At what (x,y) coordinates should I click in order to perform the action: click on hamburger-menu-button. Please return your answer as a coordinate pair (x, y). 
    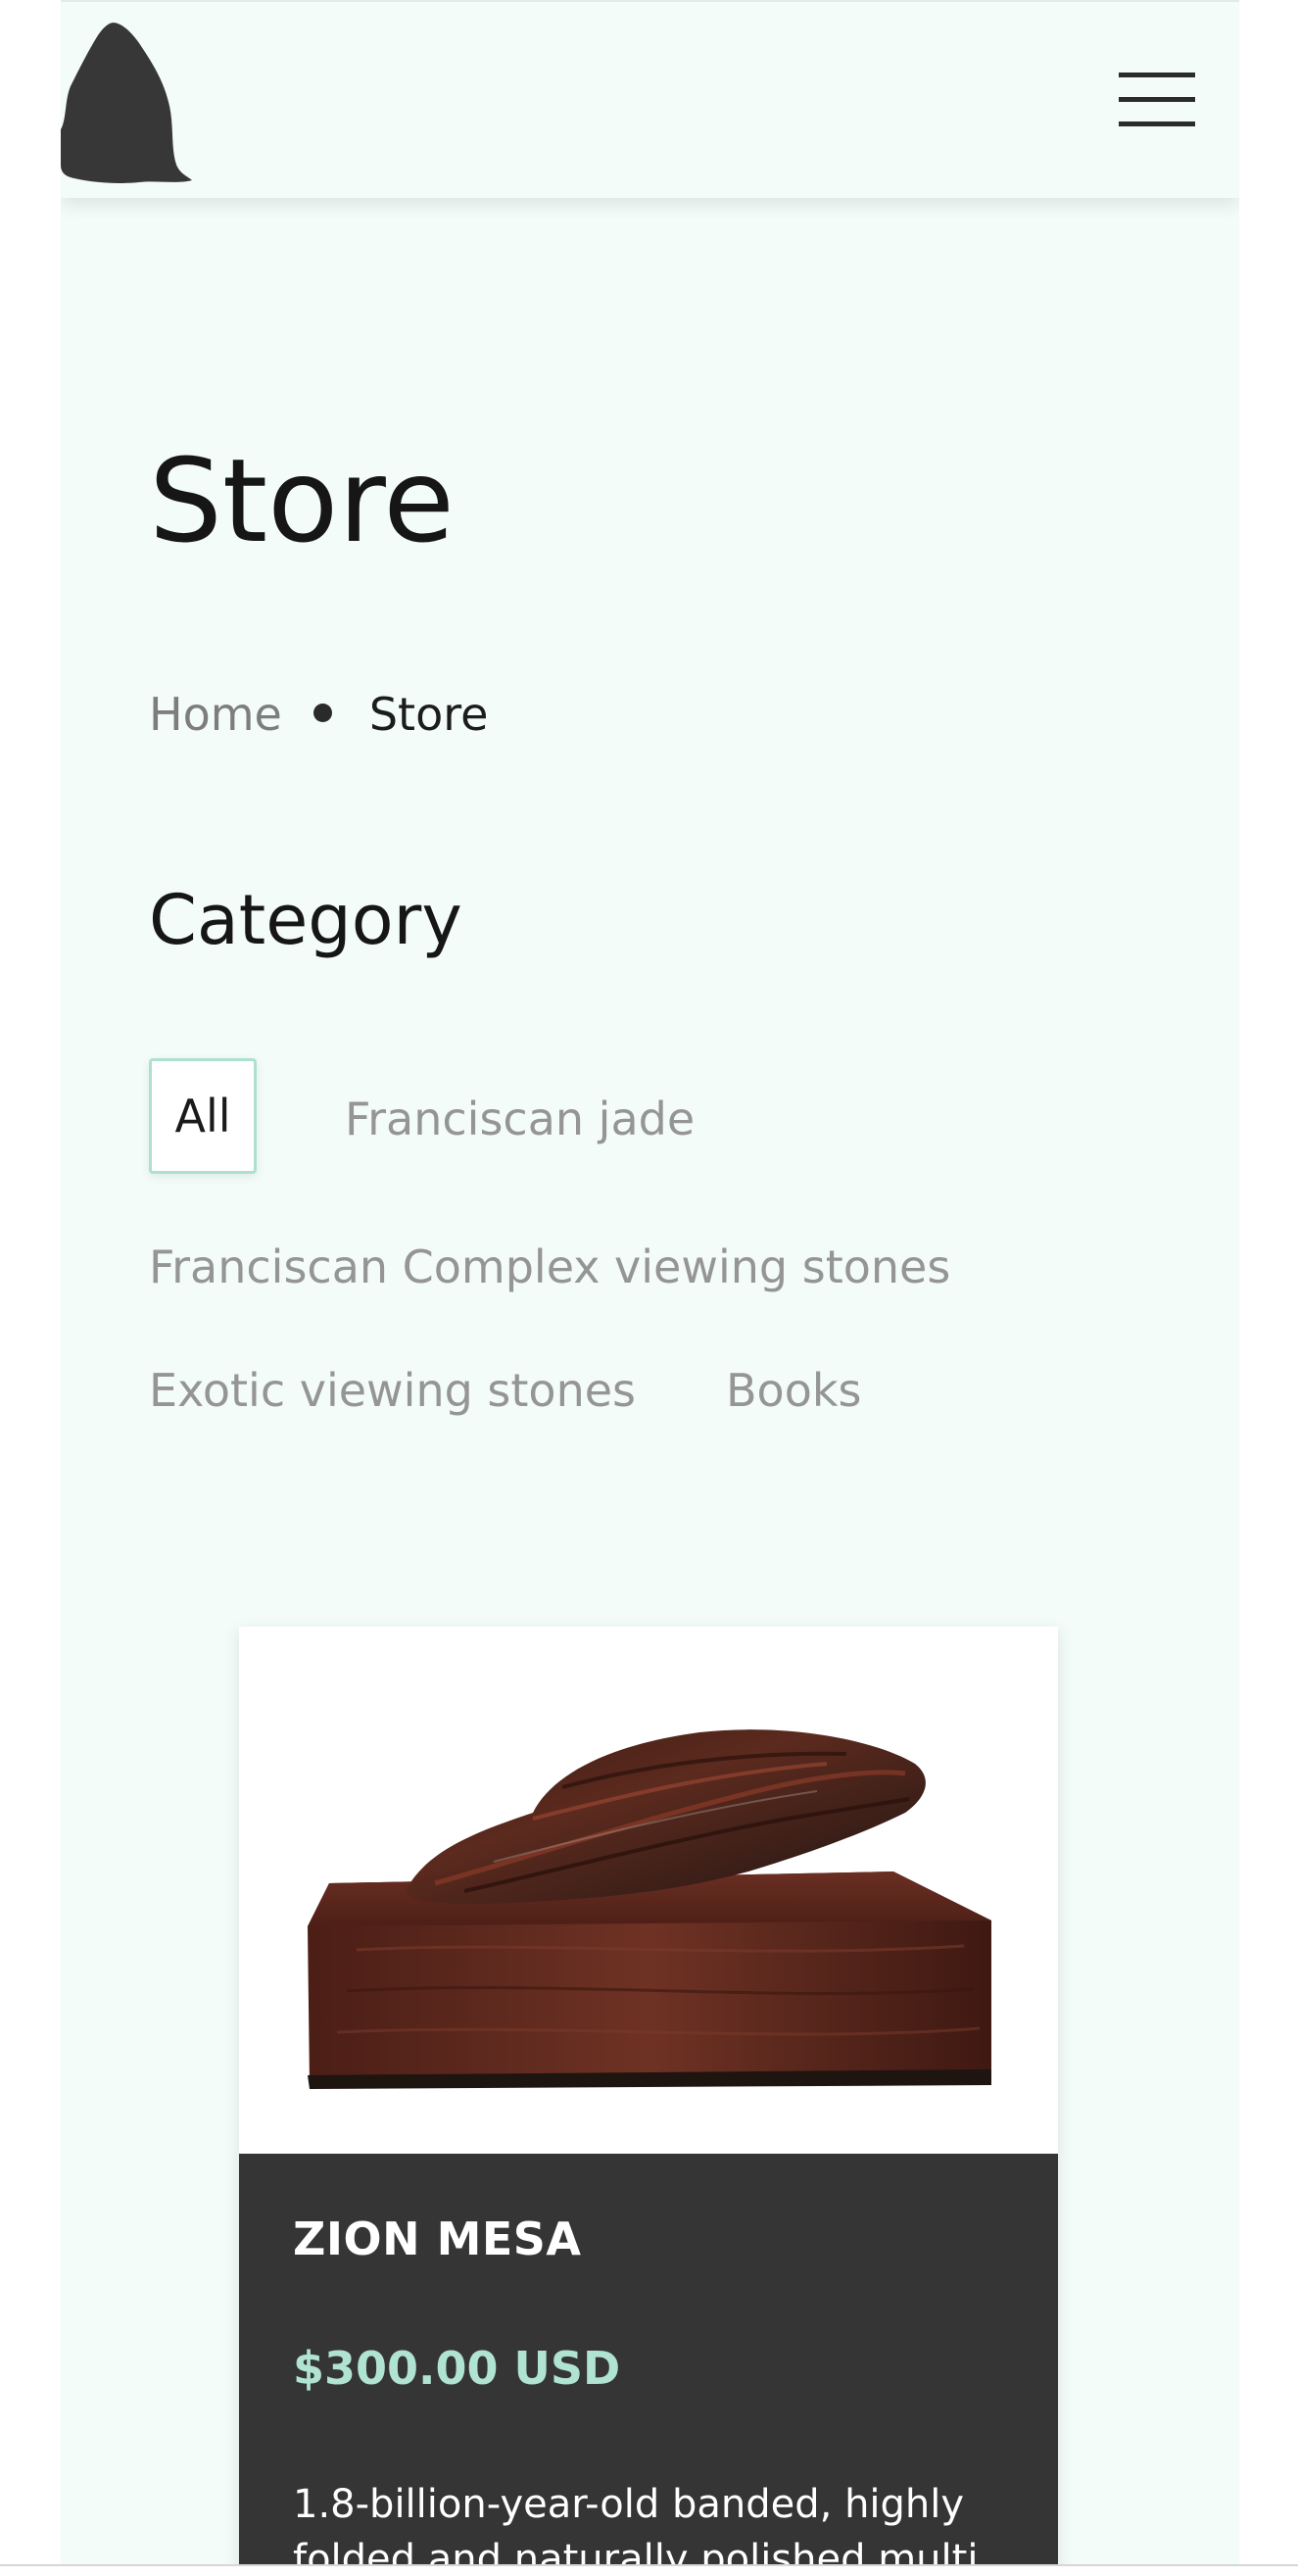
    Looking at the image, I should click on (1157, 100).